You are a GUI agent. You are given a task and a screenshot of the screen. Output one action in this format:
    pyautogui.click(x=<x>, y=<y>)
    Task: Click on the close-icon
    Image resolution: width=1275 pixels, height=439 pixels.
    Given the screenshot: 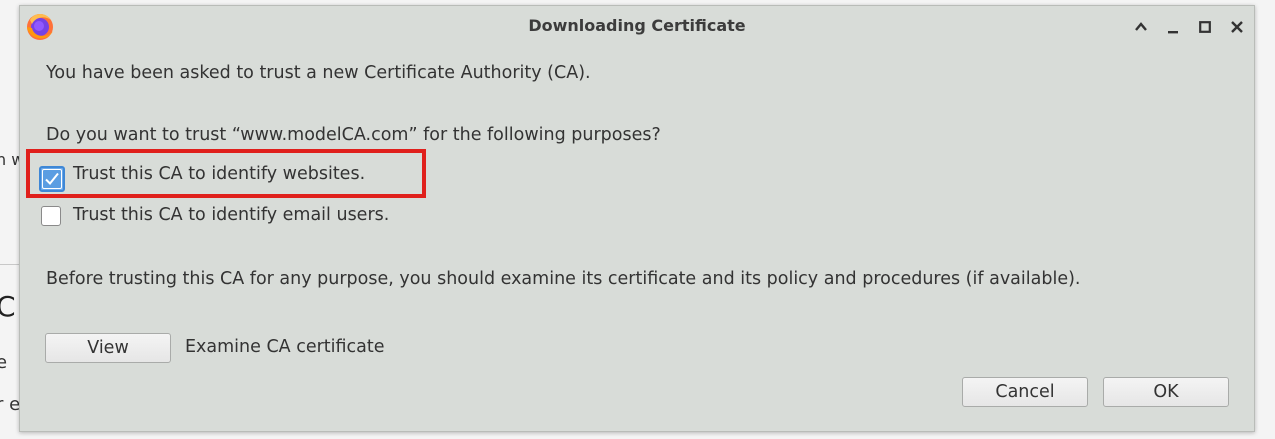 What is the action you would take?
    pyautogui.click(x=1237, y=27)
    